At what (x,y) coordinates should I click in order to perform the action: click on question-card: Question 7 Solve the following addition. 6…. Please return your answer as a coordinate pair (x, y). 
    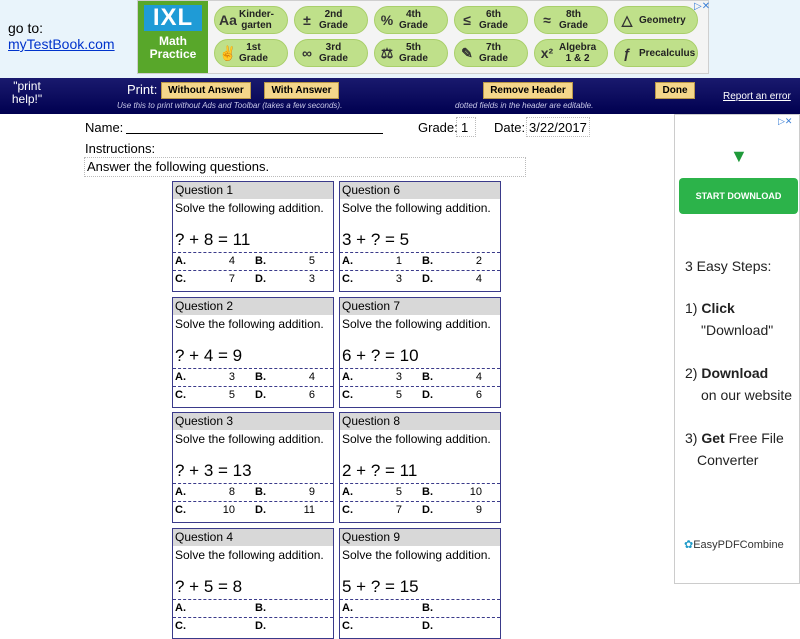
    Looking at the image, I should click on (420, 352).